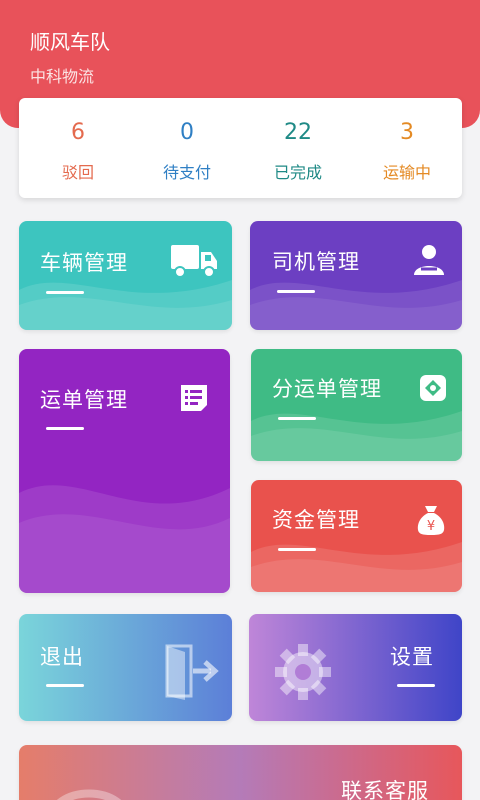 Image resolution: width=480 pixels, height=800 pixels. What do you see at coordinates (187, 148) in the screenshot?
I see `stat-pending-payment: 0 待支付` at bounding box center [187, 148].